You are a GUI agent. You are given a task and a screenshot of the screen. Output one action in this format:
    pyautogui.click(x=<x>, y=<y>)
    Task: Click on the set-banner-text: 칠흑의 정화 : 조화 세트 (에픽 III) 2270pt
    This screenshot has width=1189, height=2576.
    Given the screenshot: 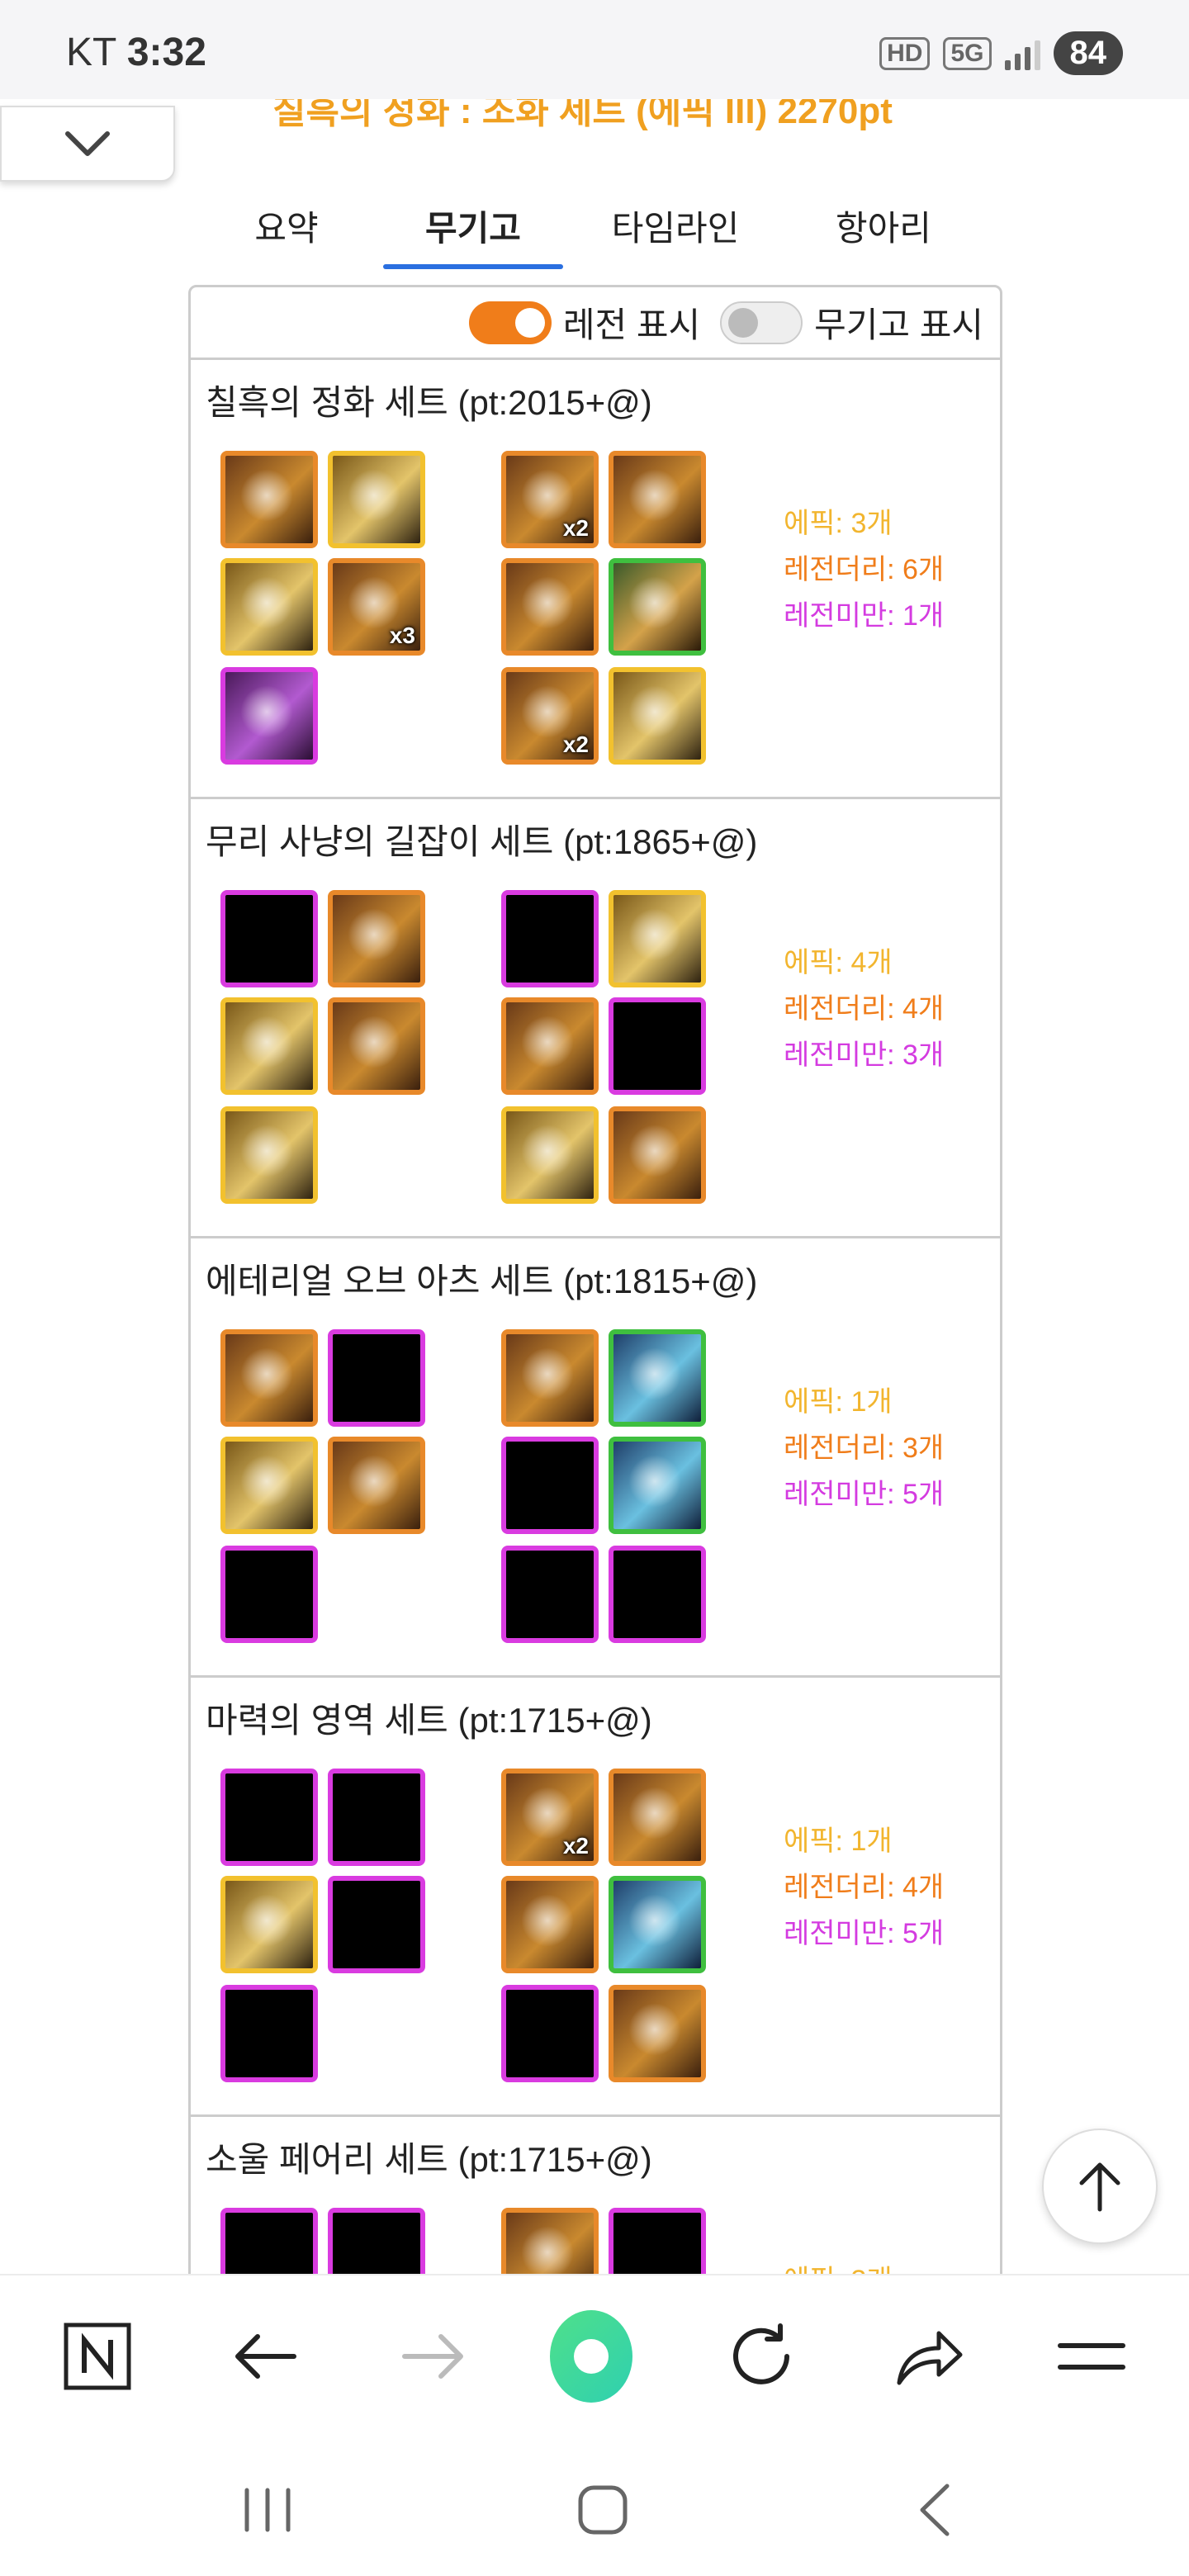 What is the action you would take?
    pyautogui.click(x=582, y=115)
    